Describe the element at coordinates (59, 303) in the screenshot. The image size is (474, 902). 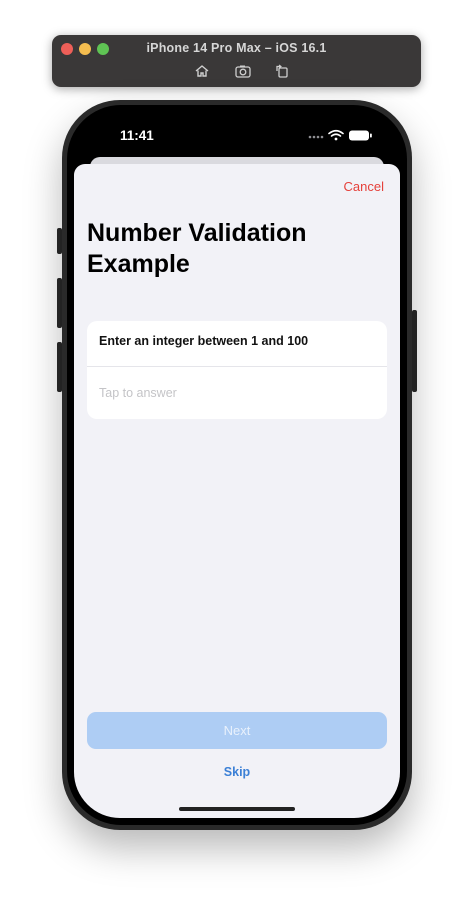
I see `volume-up-button` at that location.